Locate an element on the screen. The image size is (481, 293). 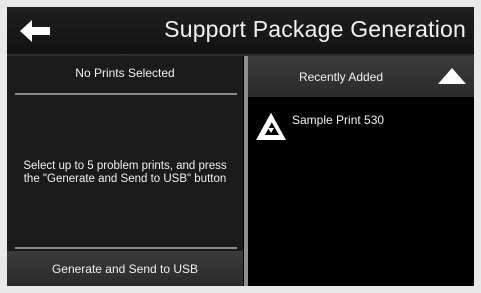
sort-bar: Recently Added is located at coordinates (361, 76).